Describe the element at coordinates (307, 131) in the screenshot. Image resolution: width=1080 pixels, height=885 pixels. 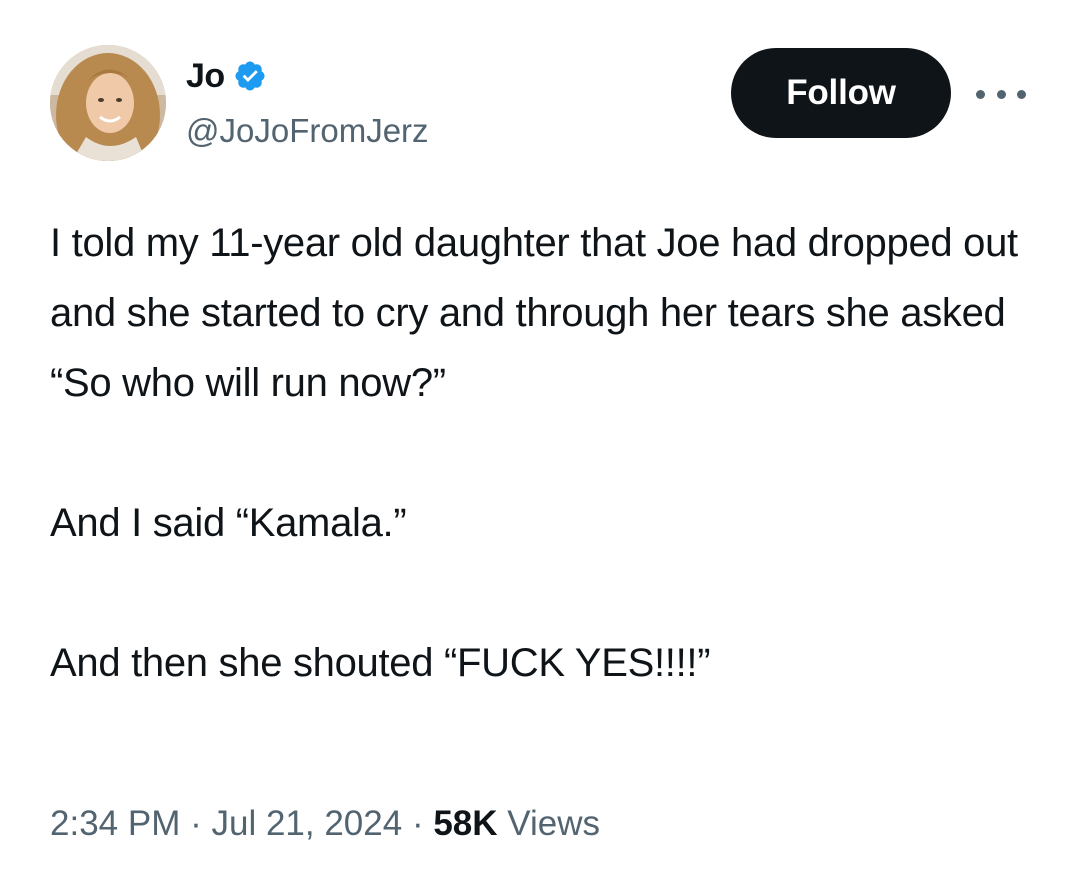
I see `user-handle: @JoJoFromJerz` at that location.